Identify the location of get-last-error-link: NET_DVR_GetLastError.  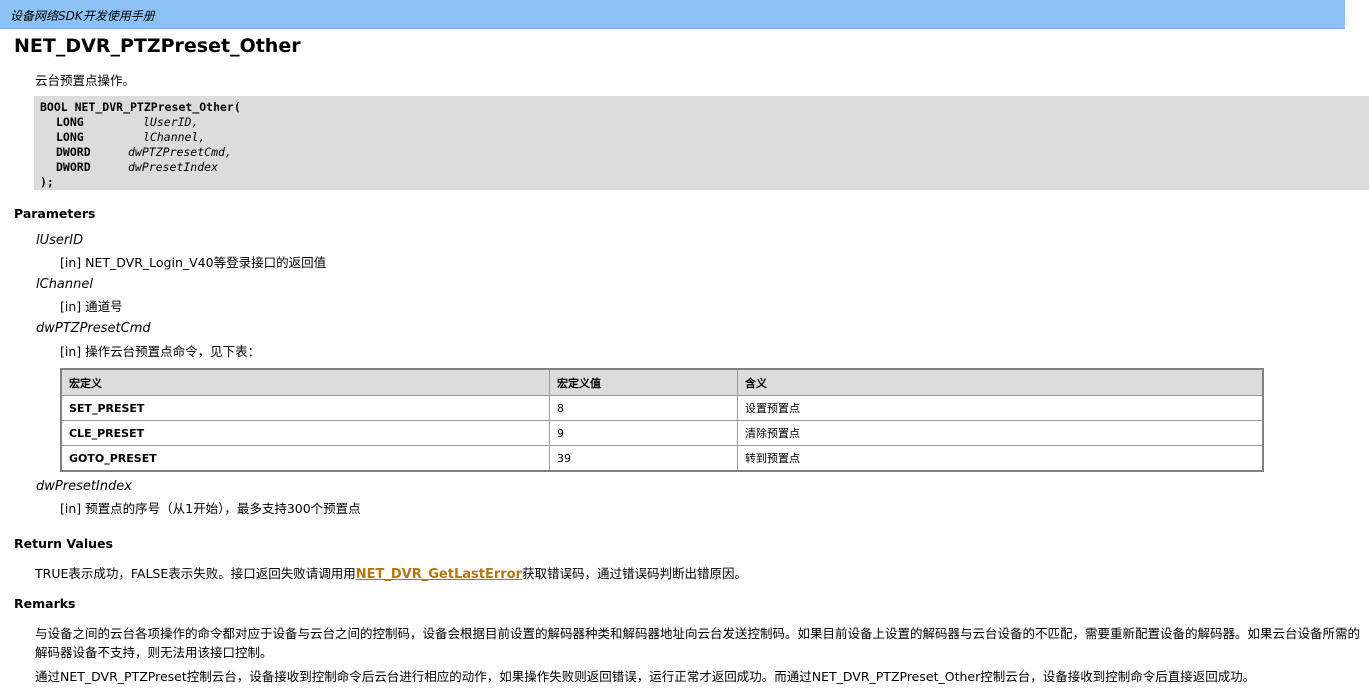
(439, 574).